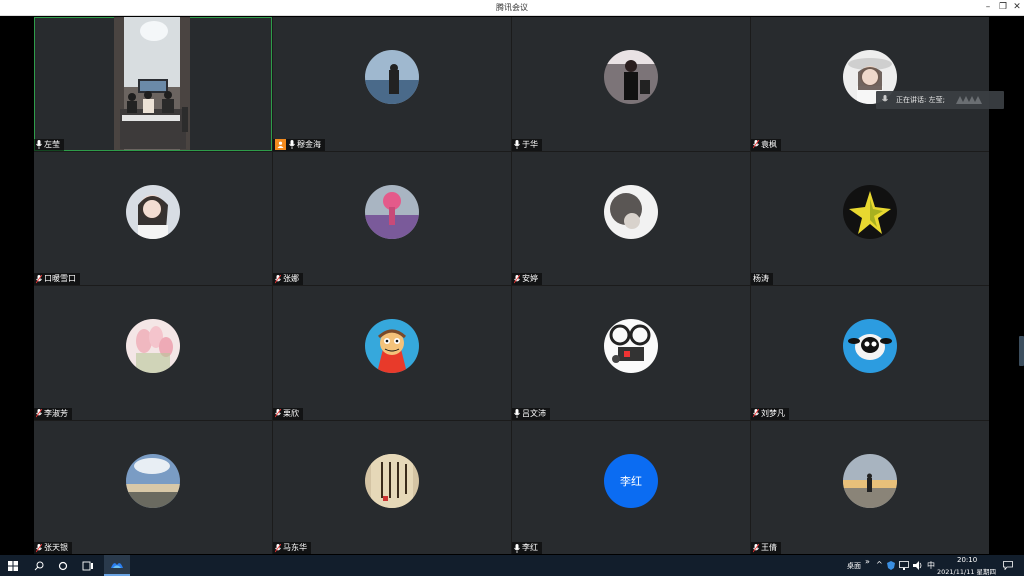 The image size is (1024, 576). I want to click on participant-tile: 吕文沛, so click(631, 353).